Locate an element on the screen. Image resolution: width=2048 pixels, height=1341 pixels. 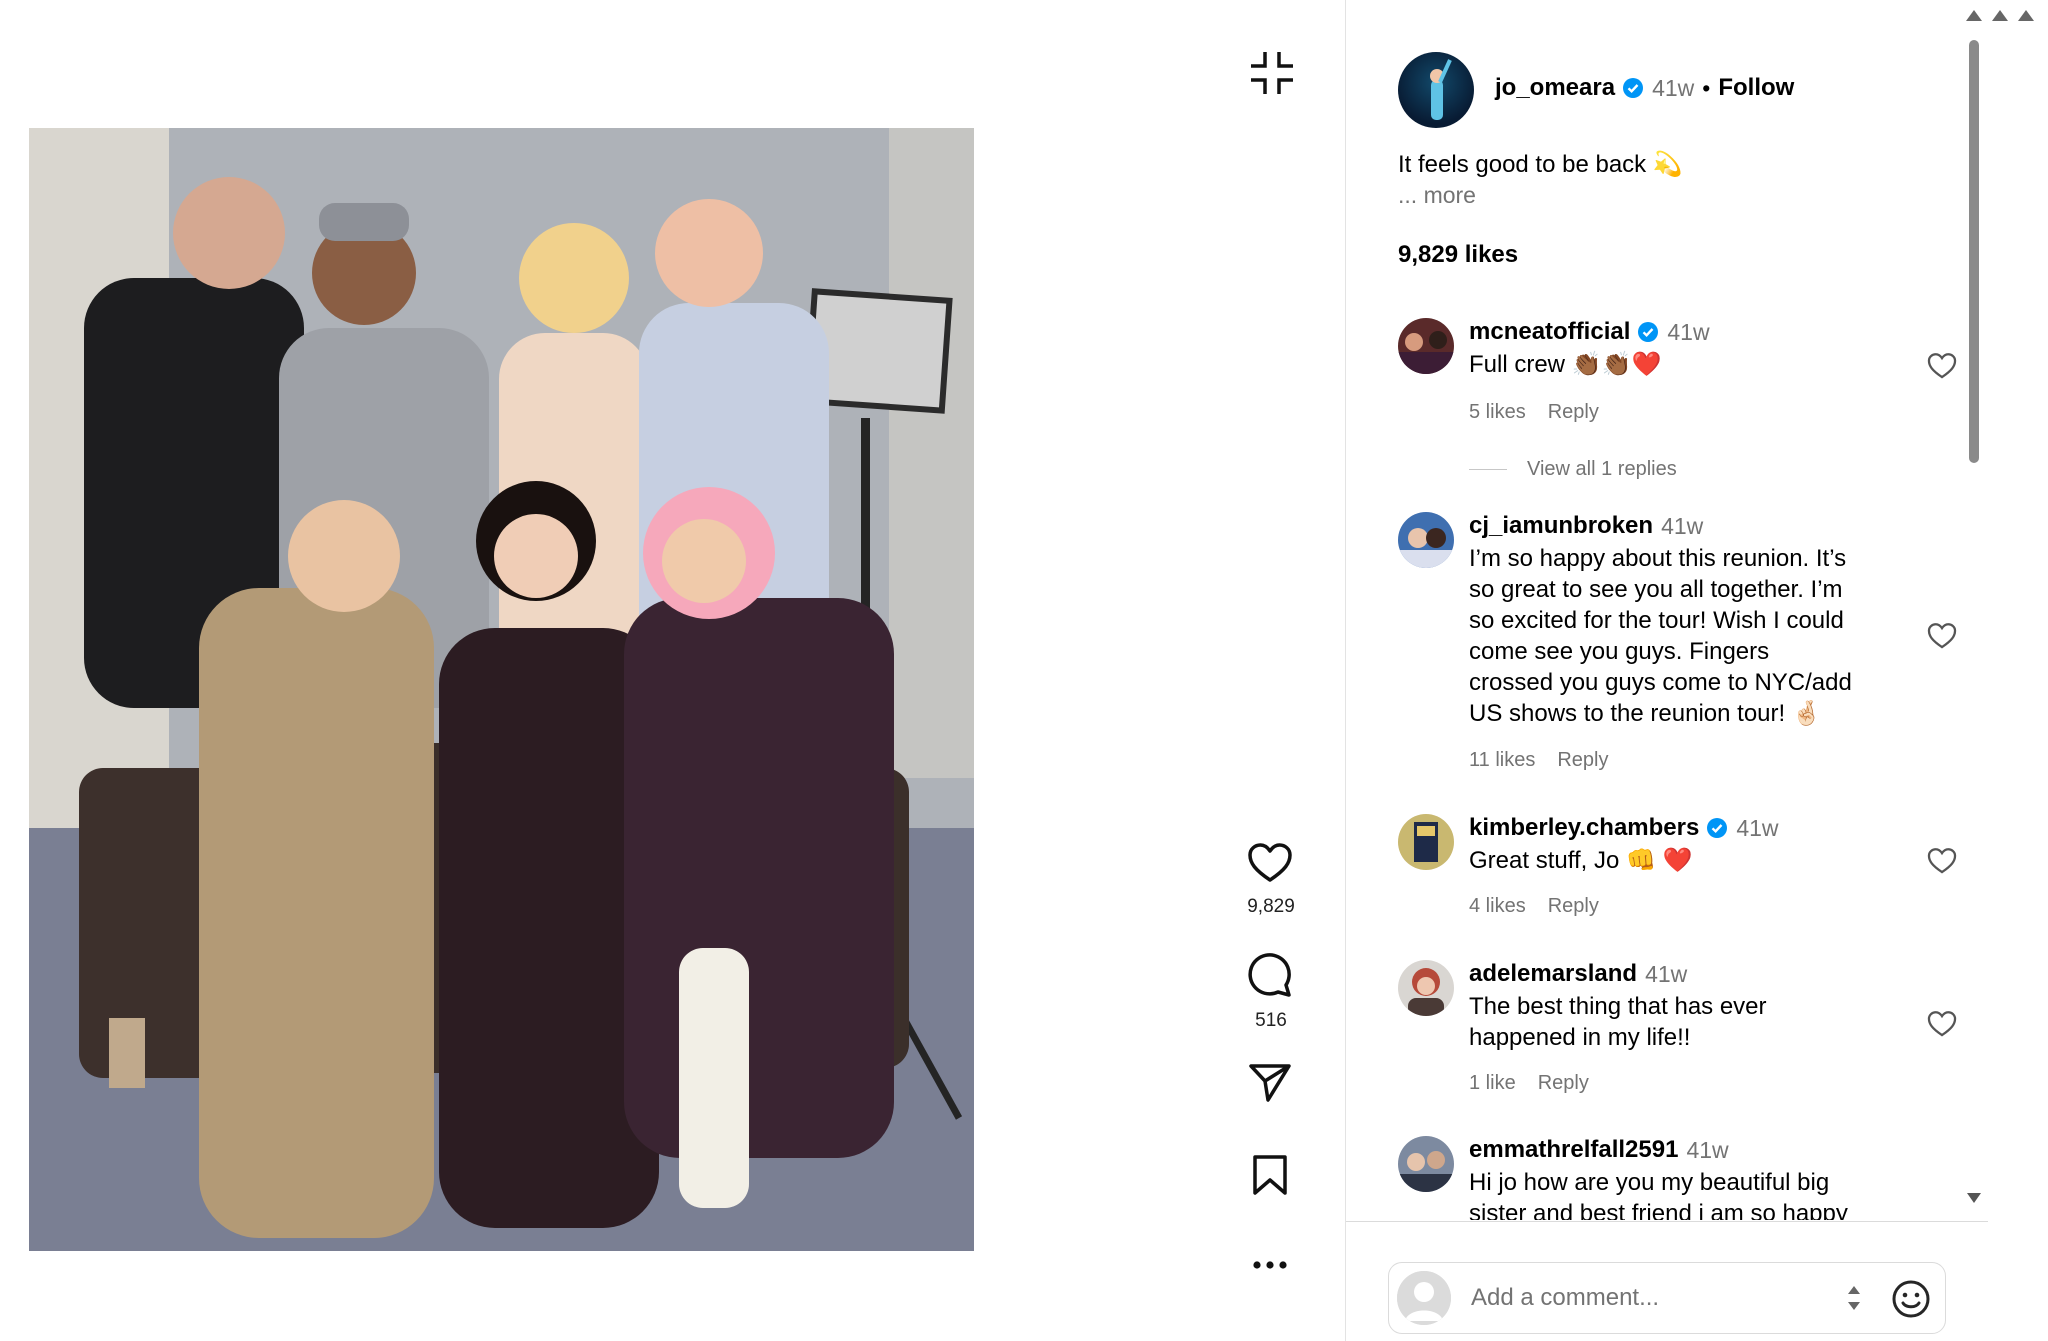
composer-divider is located at coordinates (1667, 1221).